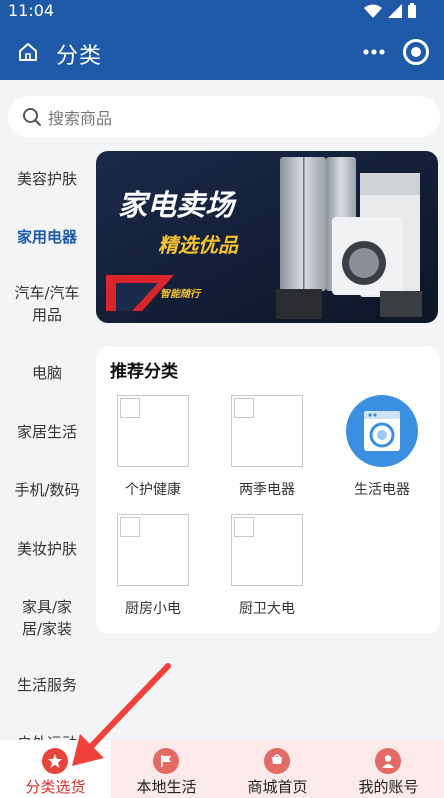 This screenshot has height=798, width=444. I want to click on washing-machine-icon, so click(382, 431).